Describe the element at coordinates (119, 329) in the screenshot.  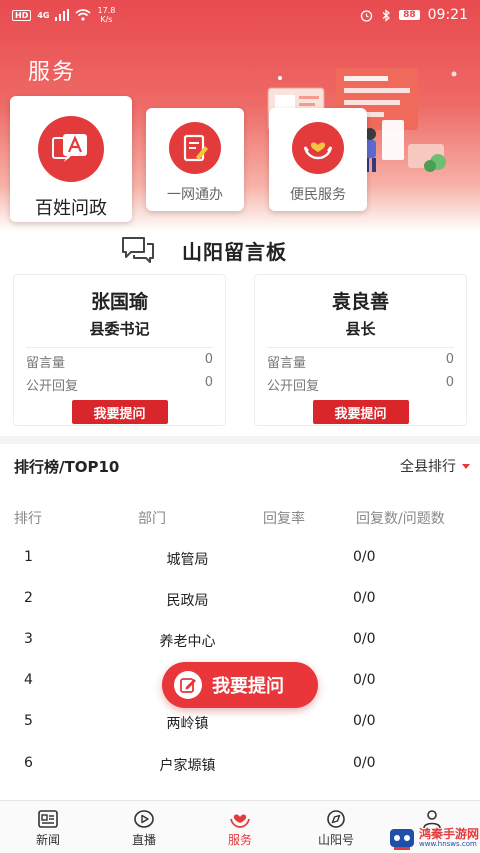
I see `official-role: 县委书记` at that location.